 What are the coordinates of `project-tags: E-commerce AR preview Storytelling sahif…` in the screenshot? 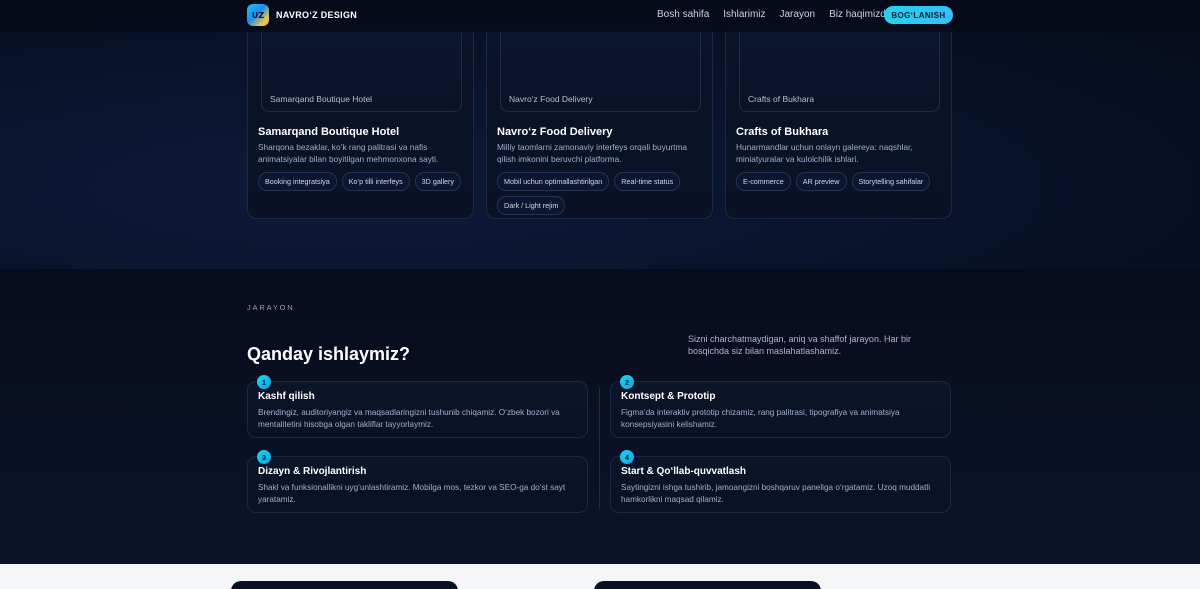 It's located at (841, 181).